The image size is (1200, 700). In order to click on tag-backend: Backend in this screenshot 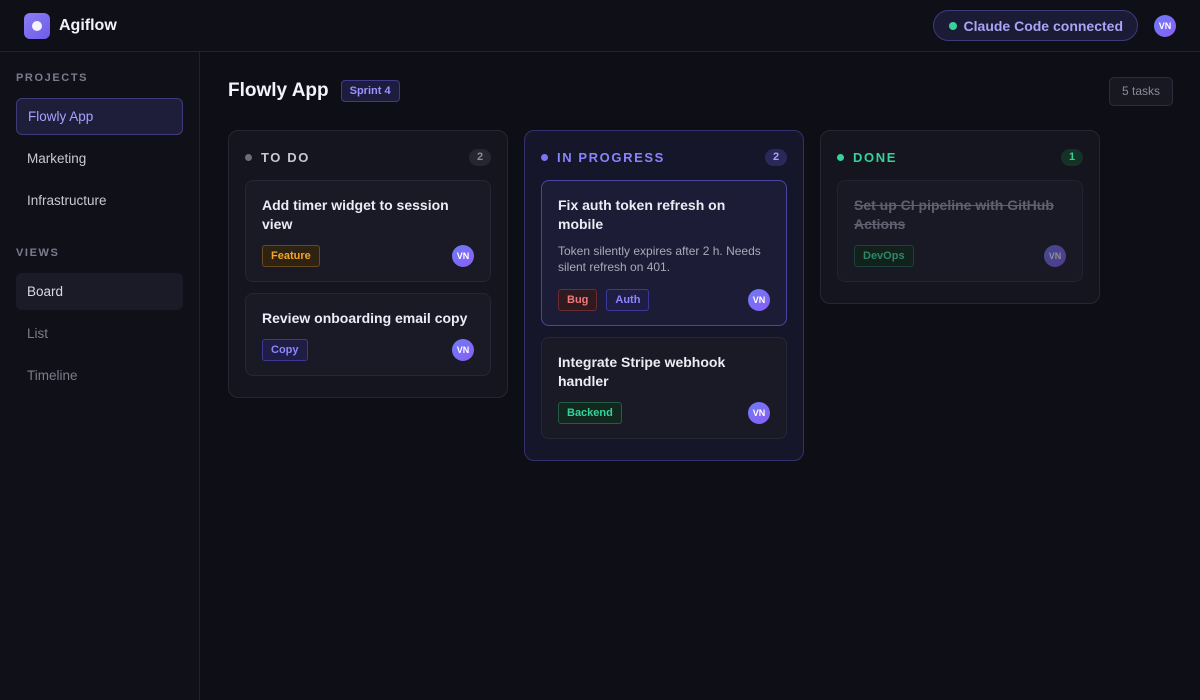, I will do `click(590, 413)`.